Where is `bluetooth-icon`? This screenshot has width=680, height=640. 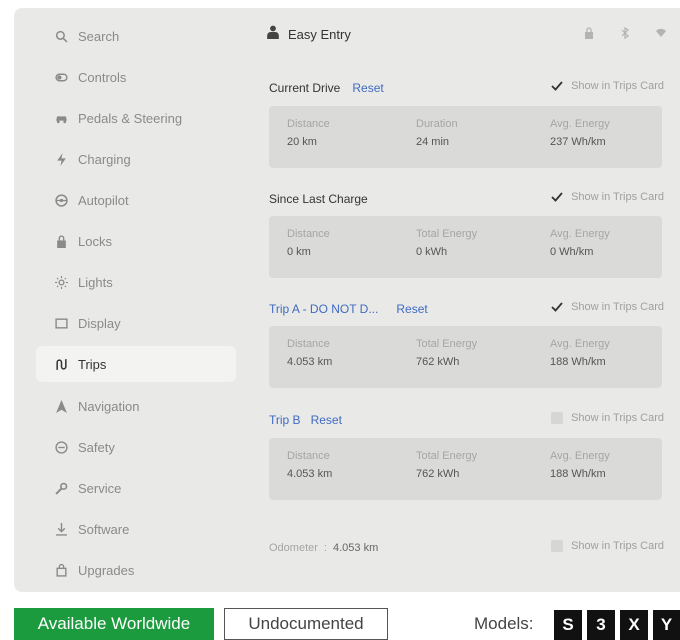
bluetooth-icon is located at coordinates (625, 35).